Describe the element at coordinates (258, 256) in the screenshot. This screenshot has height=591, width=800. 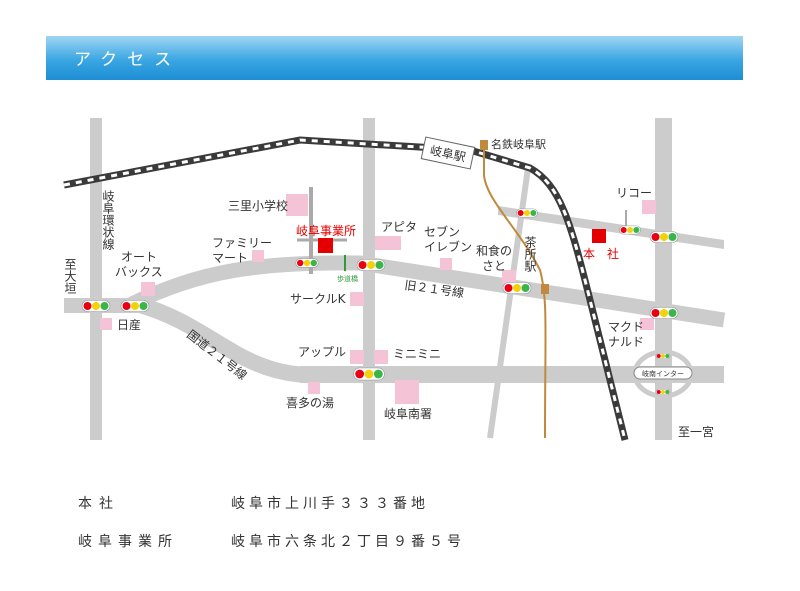
I see `landmark-family-mart` at that location.